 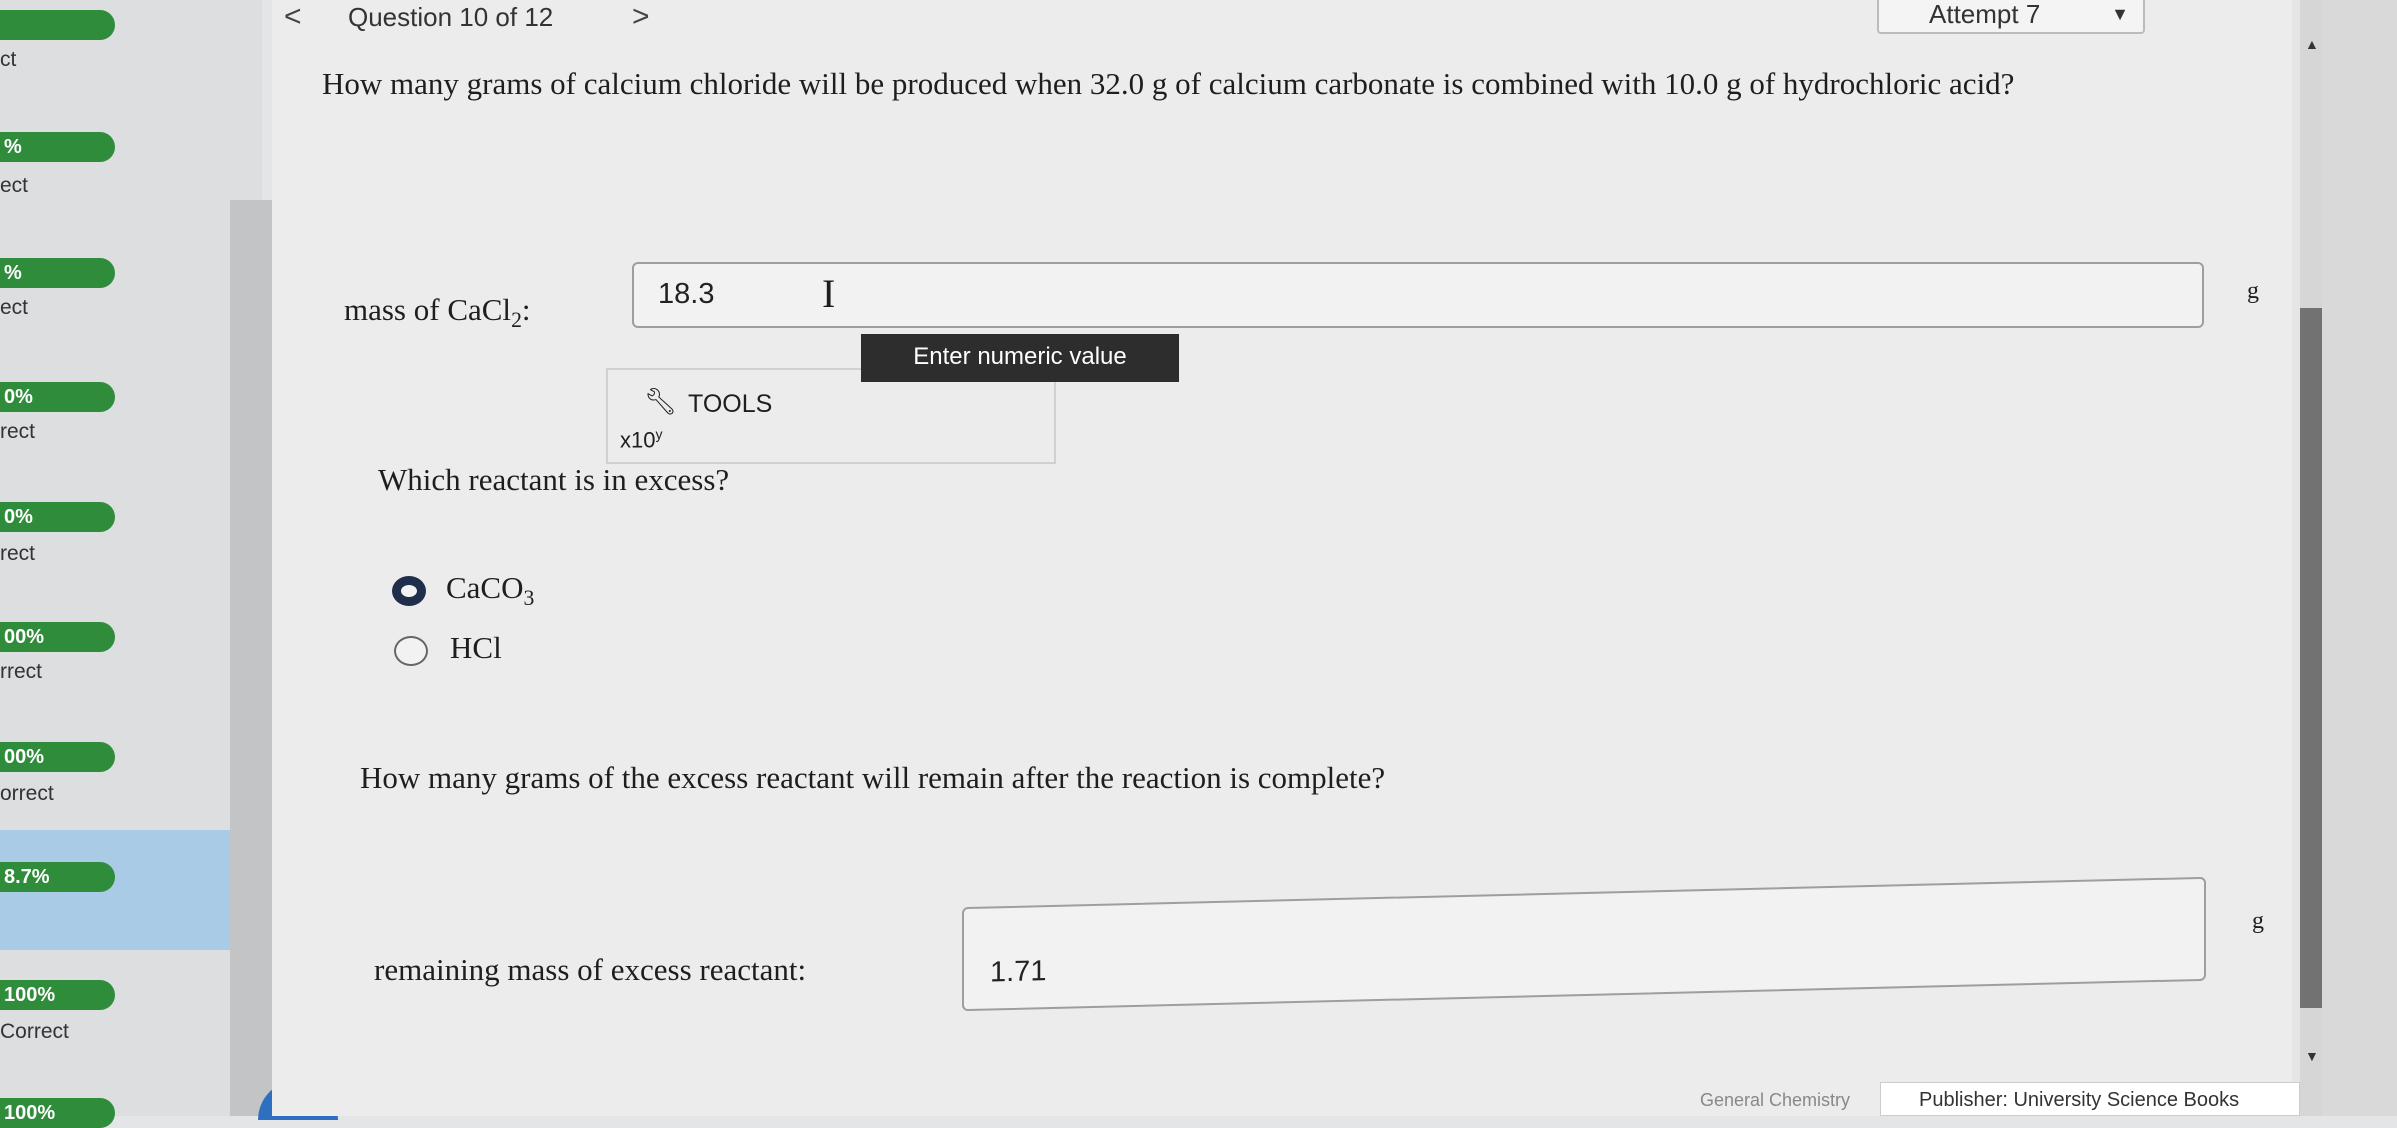 I want to click on cacl2-mass-label: mass of CaCl2:, so click(x=437, y=312).